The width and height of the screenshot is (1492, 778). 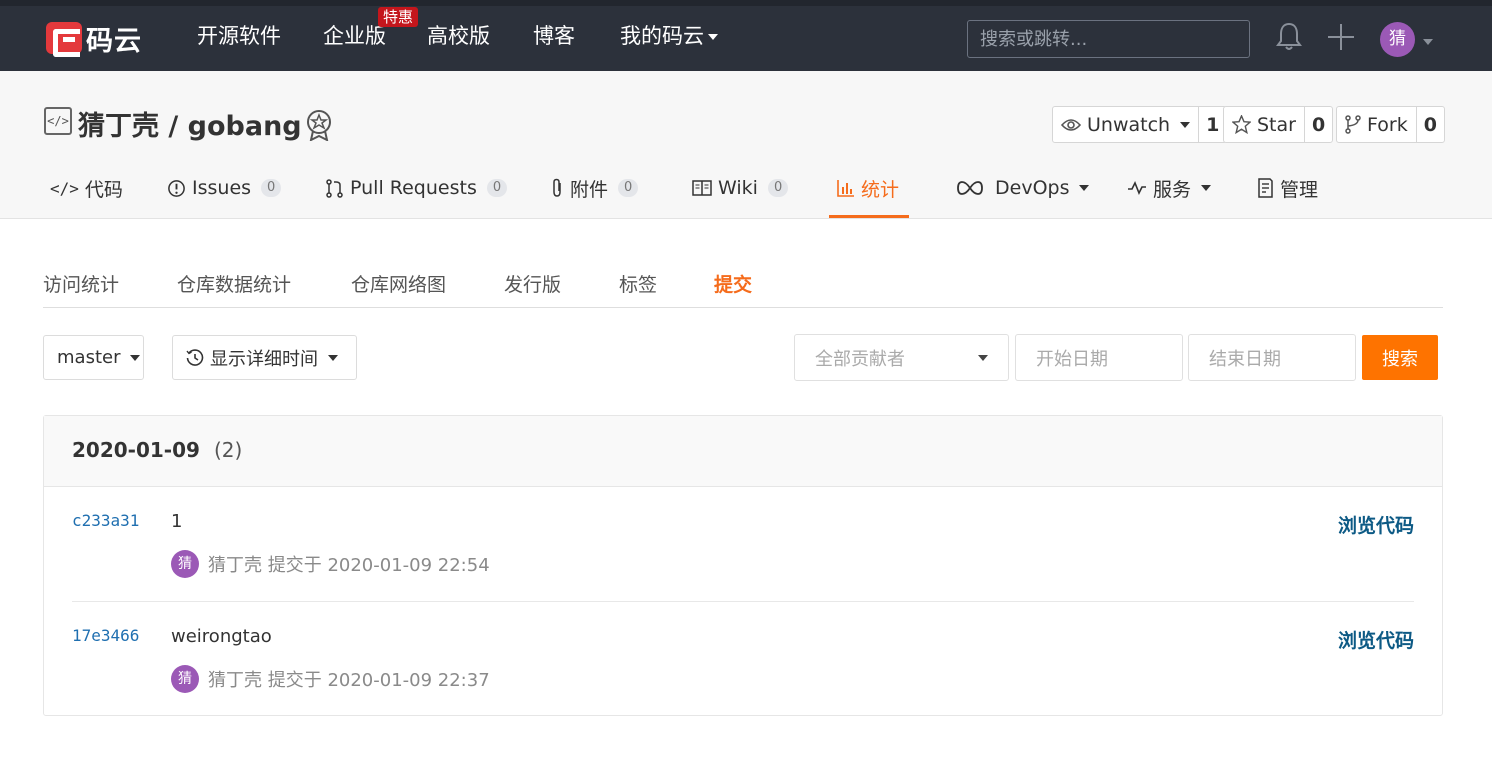 I want to click on book-icon, so click(x=702, y=188).